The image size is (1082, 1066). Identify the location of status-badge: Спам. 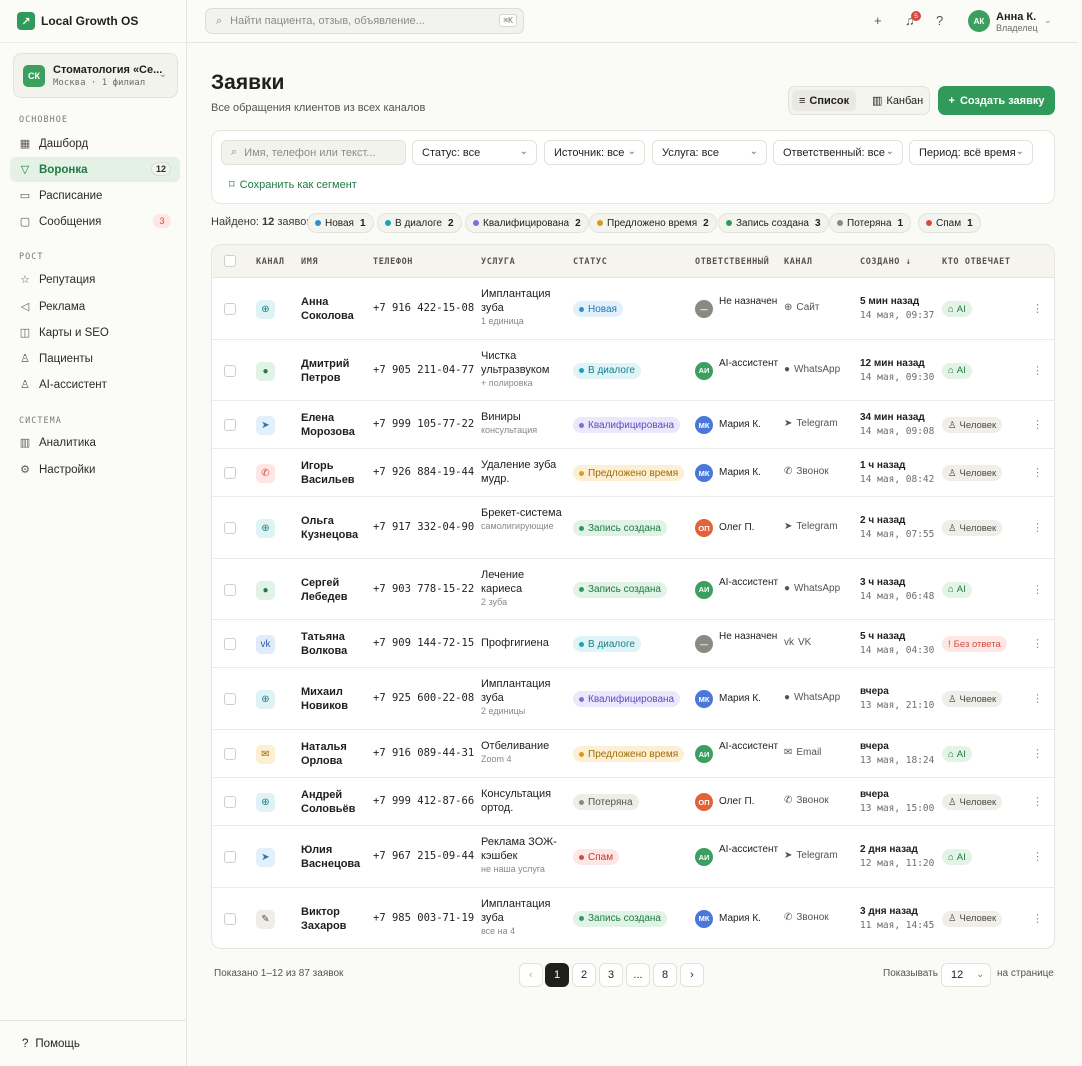
(596, 857).